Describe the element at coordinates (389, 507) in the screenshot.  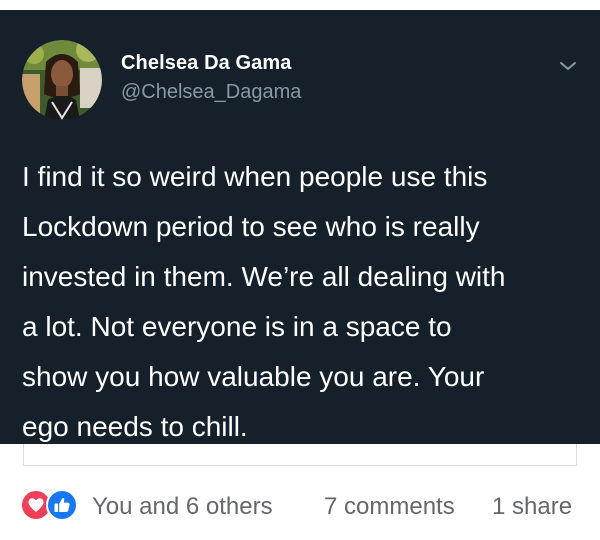
I see `comments-count: 7 comments` at that location.